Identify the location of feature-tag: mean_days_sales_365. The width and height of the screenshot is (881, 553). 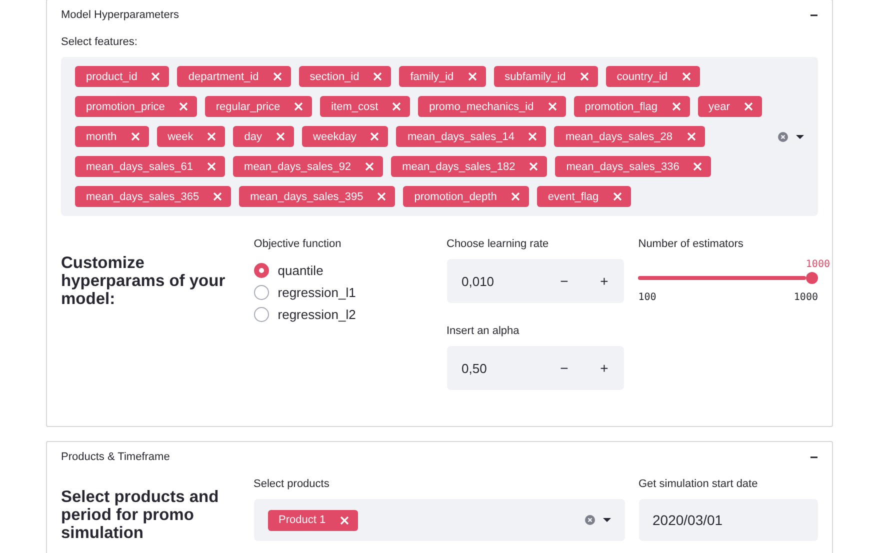
(153, 196).